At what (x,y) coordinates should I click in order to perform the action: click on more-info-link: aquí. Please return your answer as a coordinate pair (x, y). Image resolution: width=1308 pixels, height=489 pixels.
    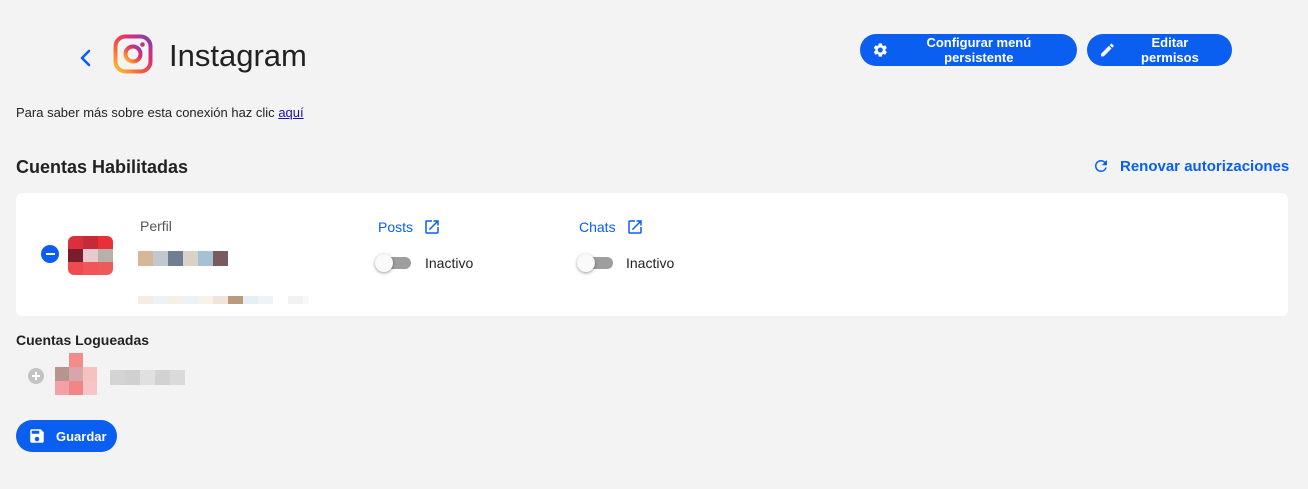
    Looking at the image, I should click on (290, 112).